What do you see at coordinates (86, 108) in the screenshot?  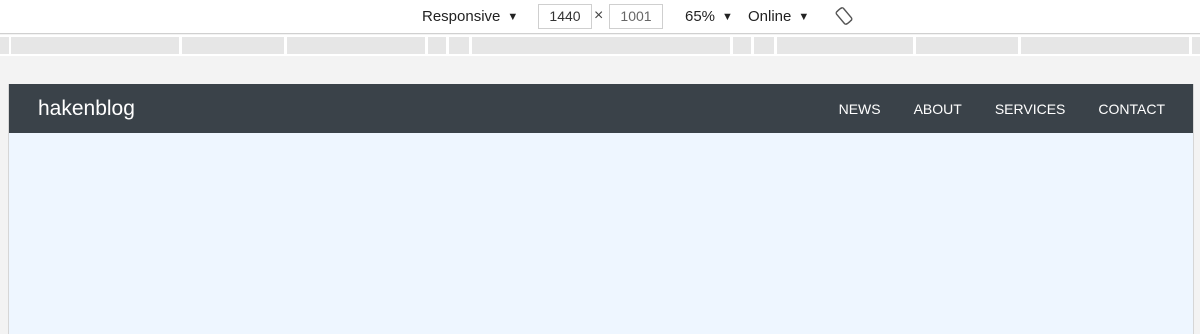 I see `site-brand: hakenblog` at bounding box center [86, 108].